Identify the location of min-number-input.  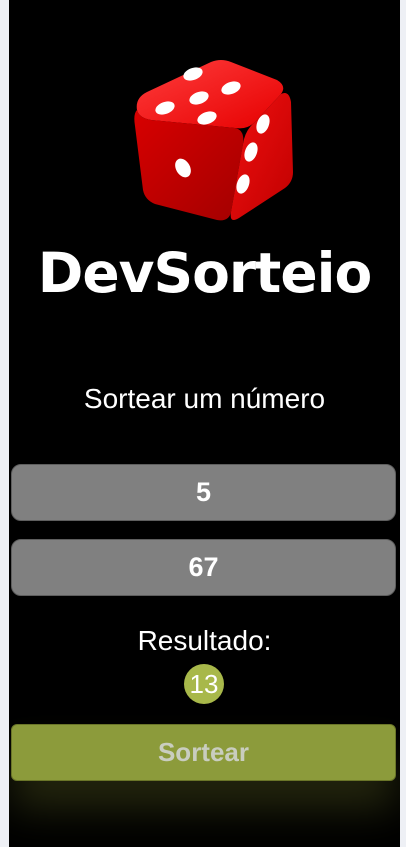
(203, 492).